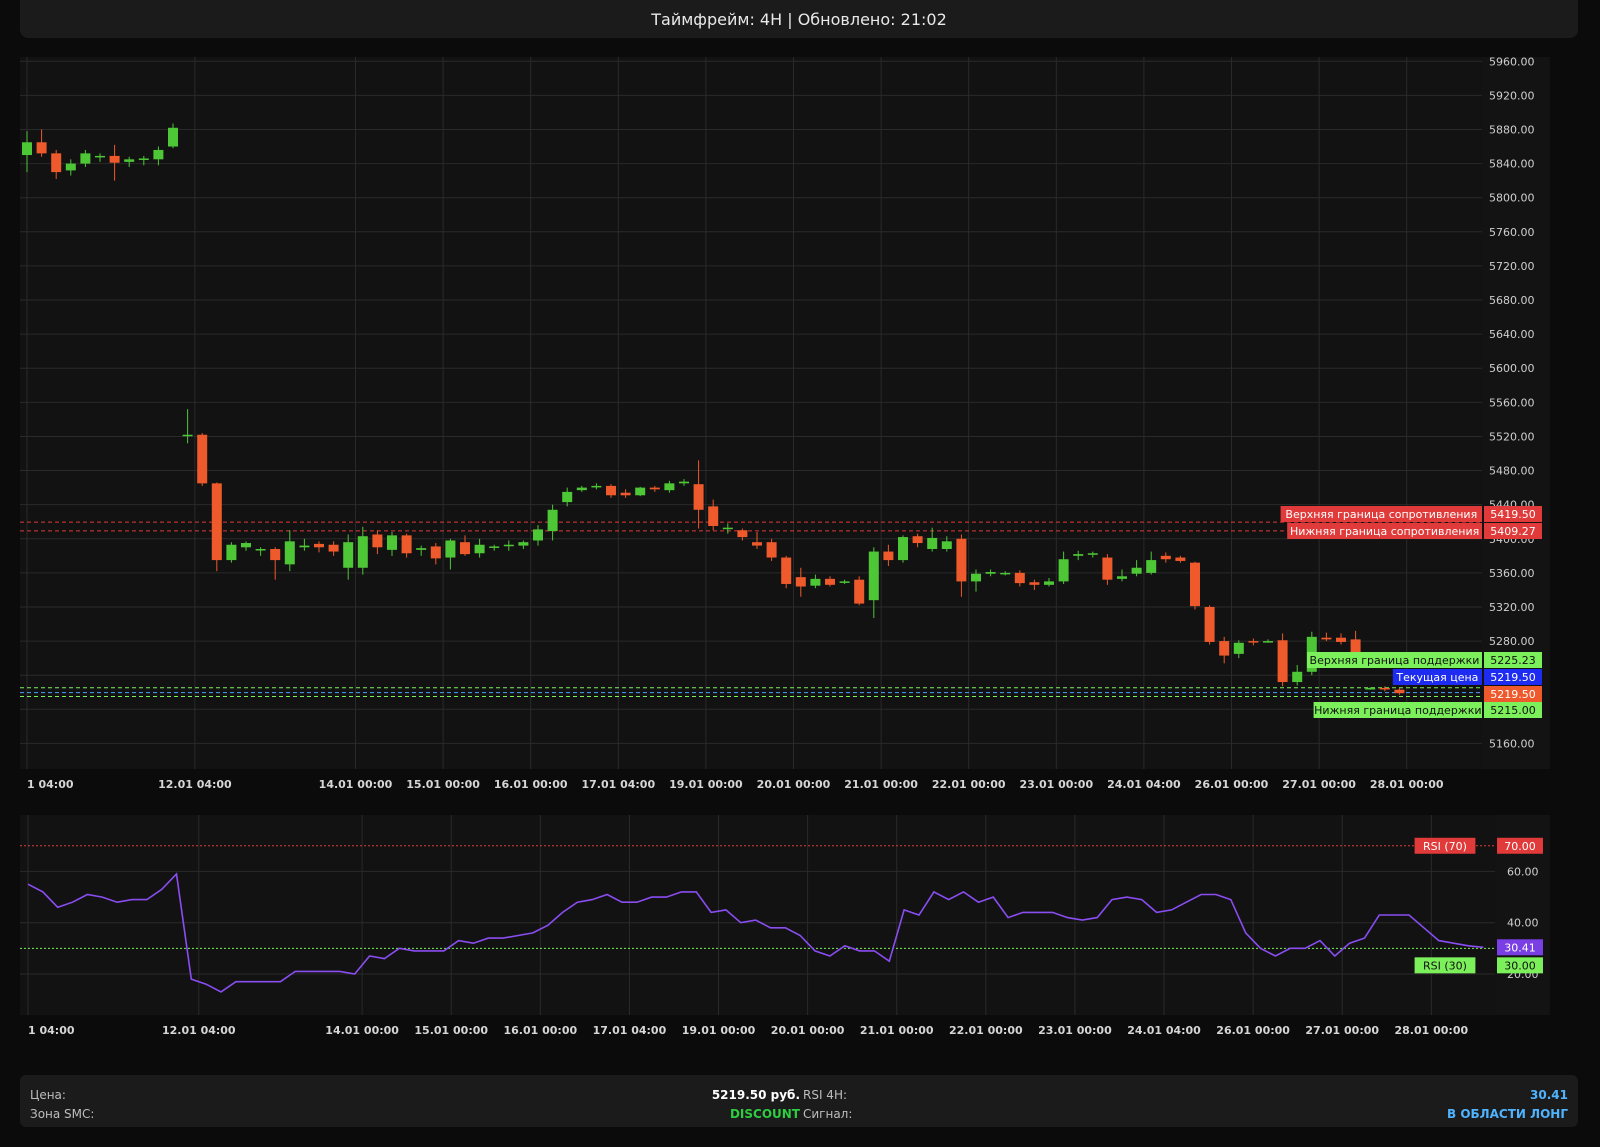 This screenshot has width=1600, height=1147. What do you see at coordinates (1512, 641) in the screenshot?
I see `y-tick-label: 5280.00` at bounding box center [1512, 641].